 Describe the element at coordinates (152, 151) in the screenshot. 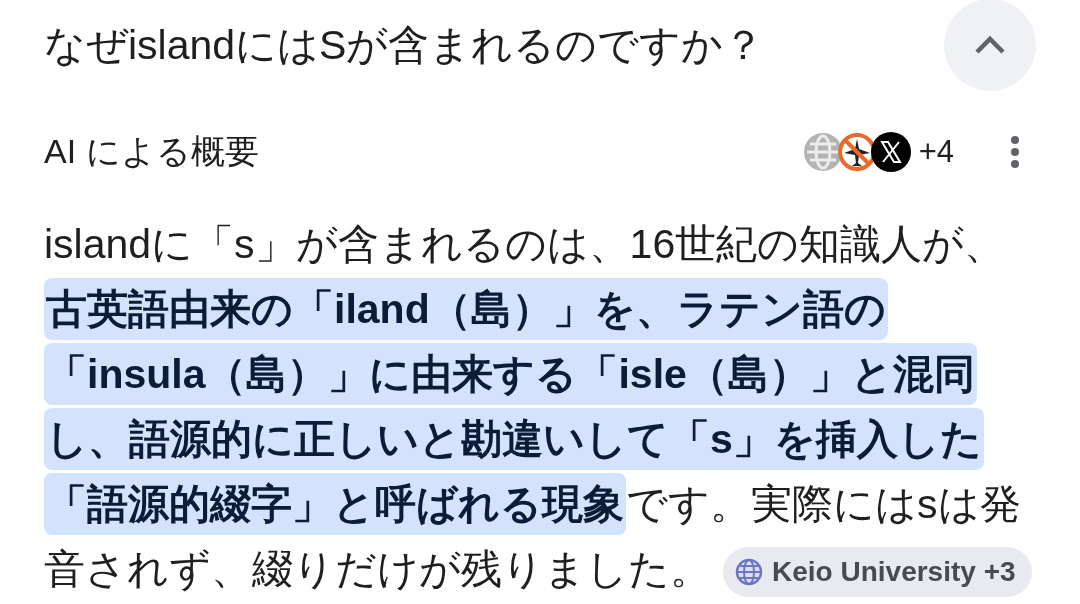

I see `overview-label: AI による概要` at that location.